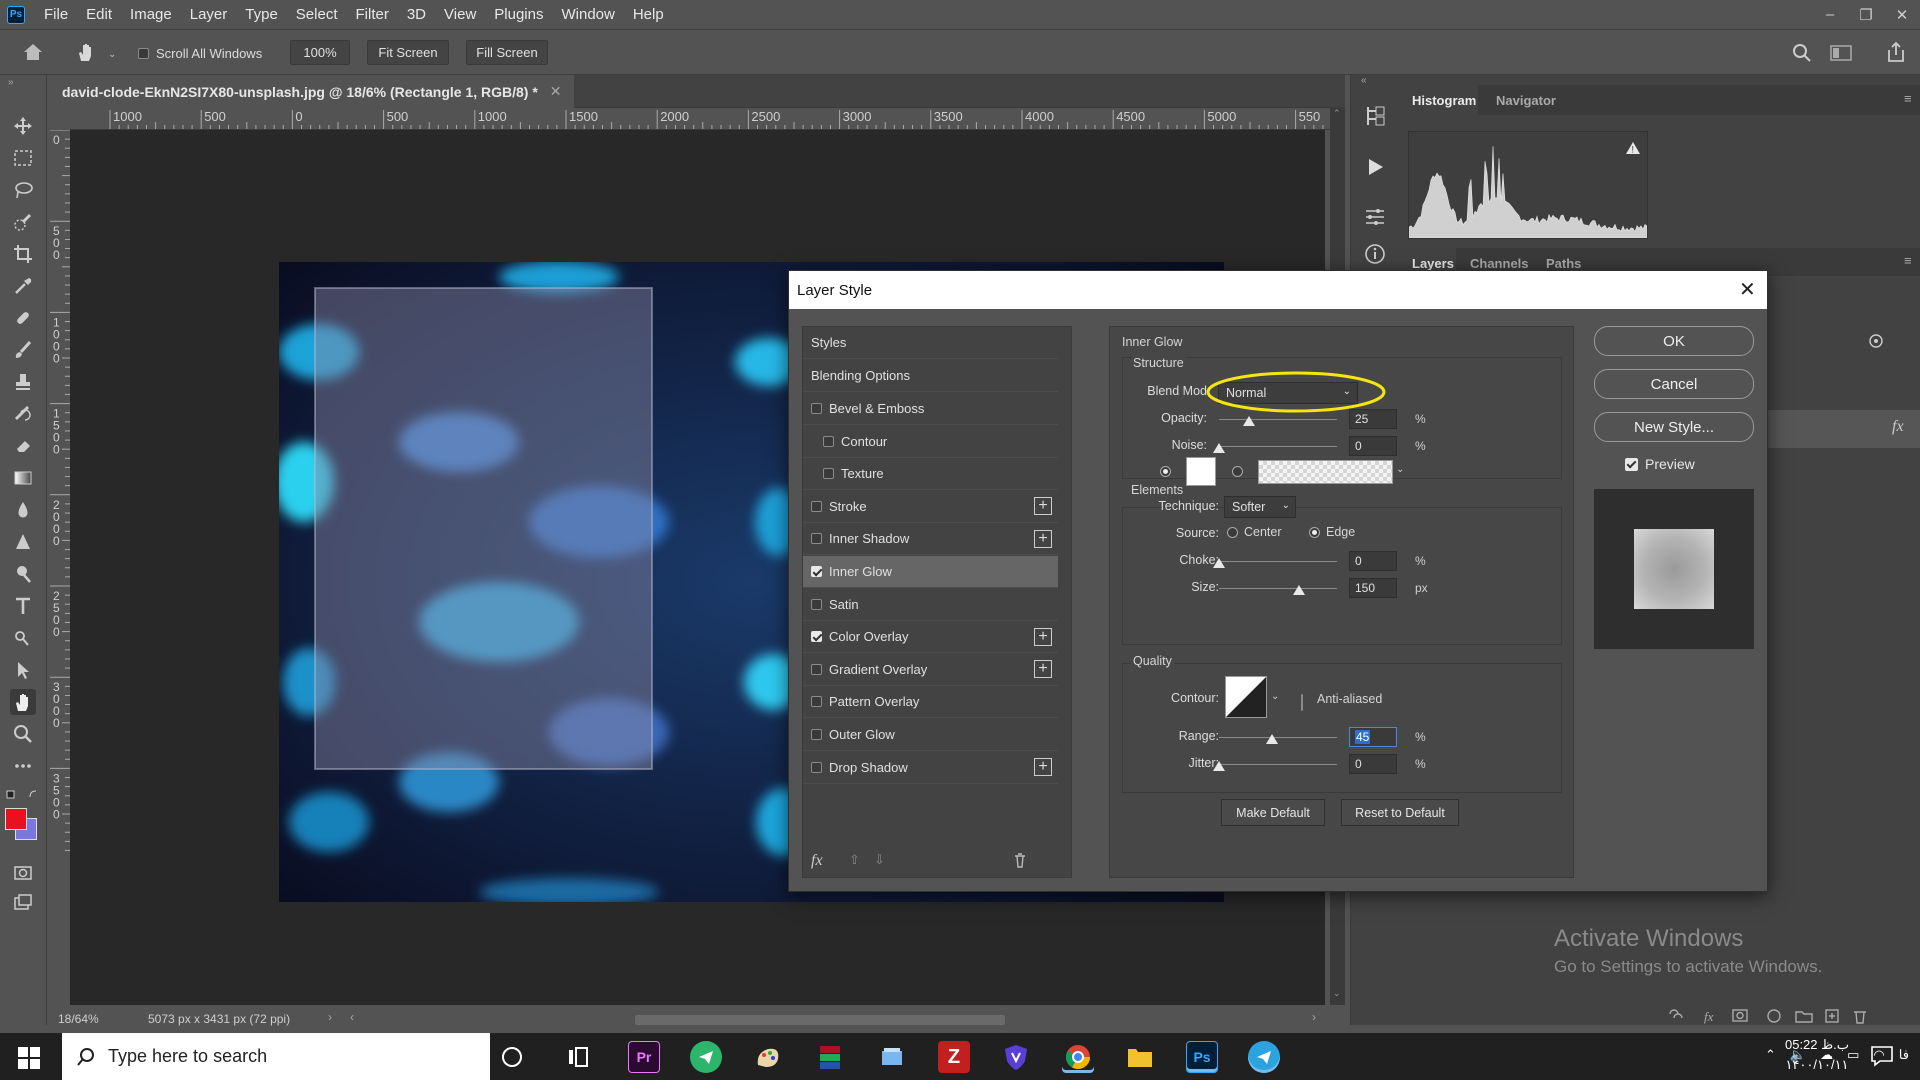 This screenshot has width=1920, height=1080. What do you see at coordinates (23, 158) in the screenshot?
I see `marquee-tool-icon` at bounding box center [23, 158].